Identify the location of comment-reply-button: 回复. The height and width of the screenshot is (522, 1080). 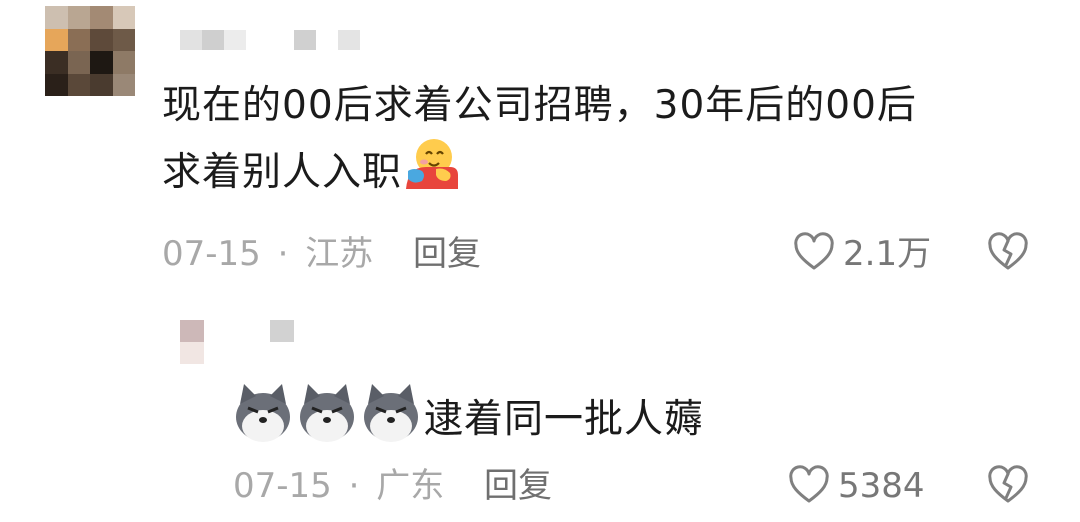
(447, 254).